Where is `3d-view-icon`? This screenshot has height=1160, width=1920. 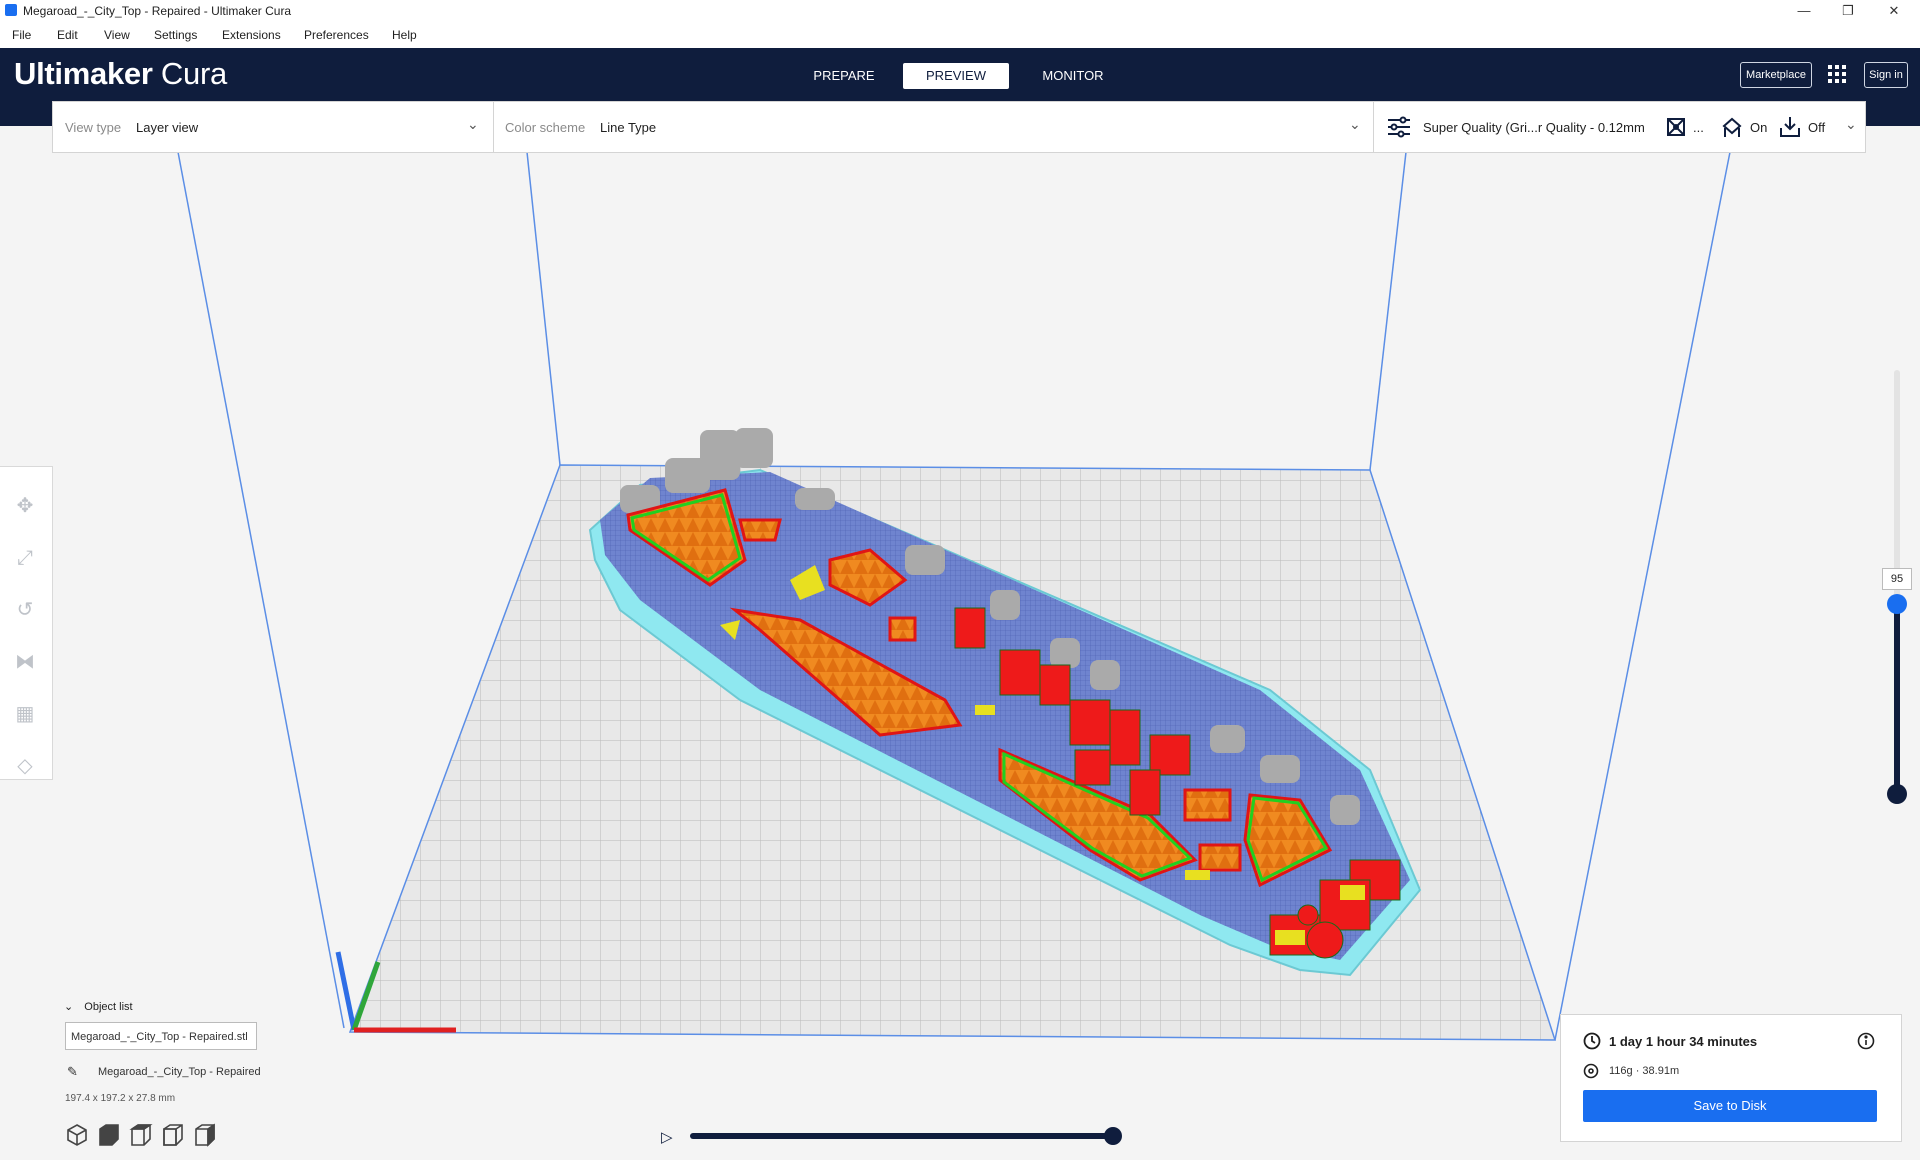 3d-view-icon is located at coordinates (77, 1135).